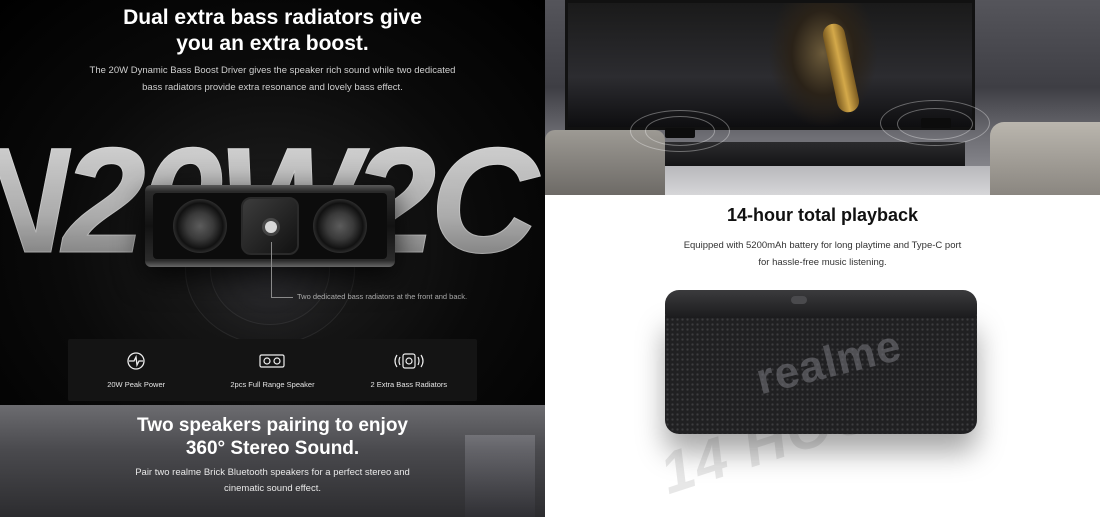 This screenshot has height=517, width=1100. Describe the element at coordinates (136, 384) in the screenshot. I see `feature-label: 20W Peak Power` at that location.